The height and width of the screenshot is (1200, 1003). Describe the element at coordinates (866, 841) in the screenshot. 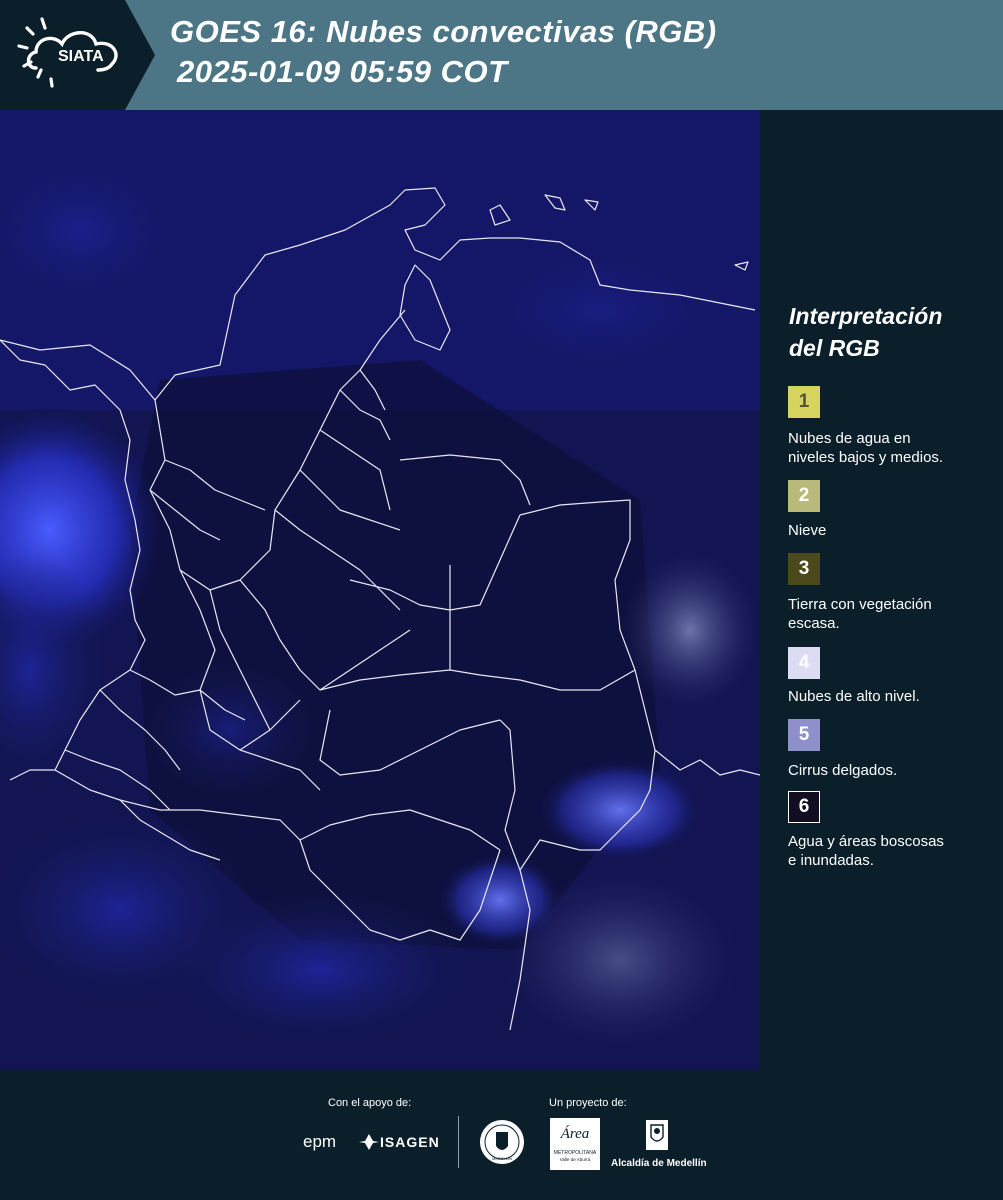

I see `legend-text-6-line1: Agua y áreas boscosas` at that location.